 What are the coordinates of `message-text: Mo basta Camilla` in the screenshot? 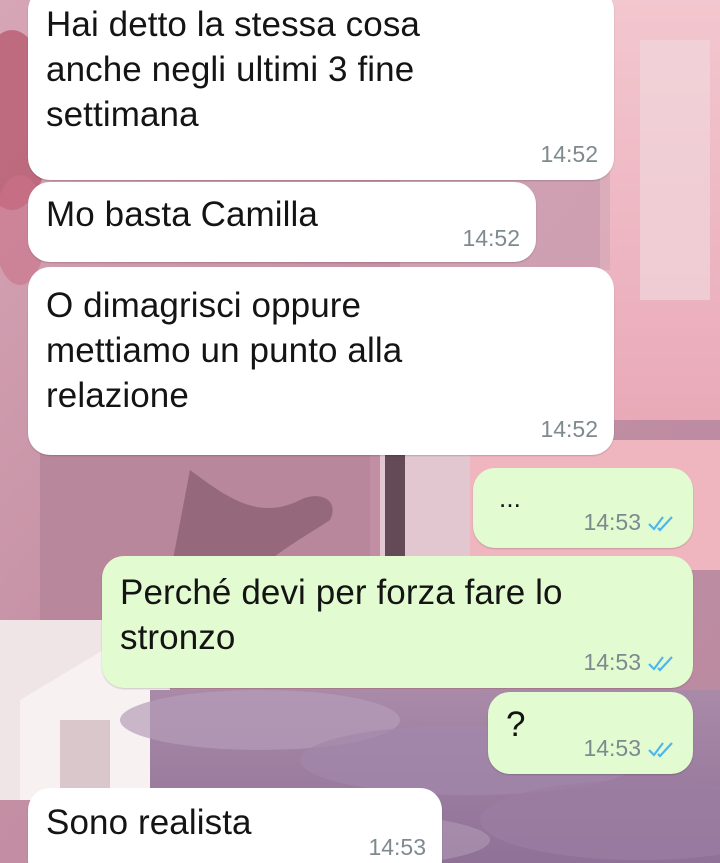 It's located at (182, 214).